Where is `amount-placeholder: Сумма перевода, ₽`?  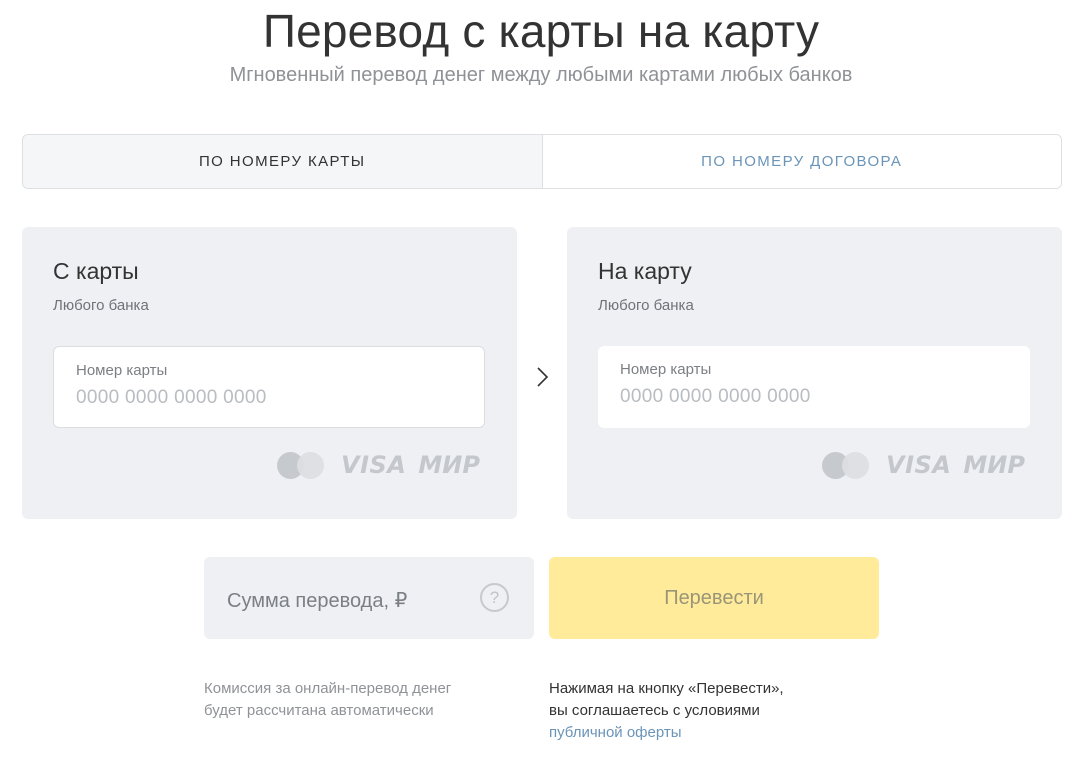 amount-placeholder: Сумма перевода, ₽ is located at coordinates (317, 600).